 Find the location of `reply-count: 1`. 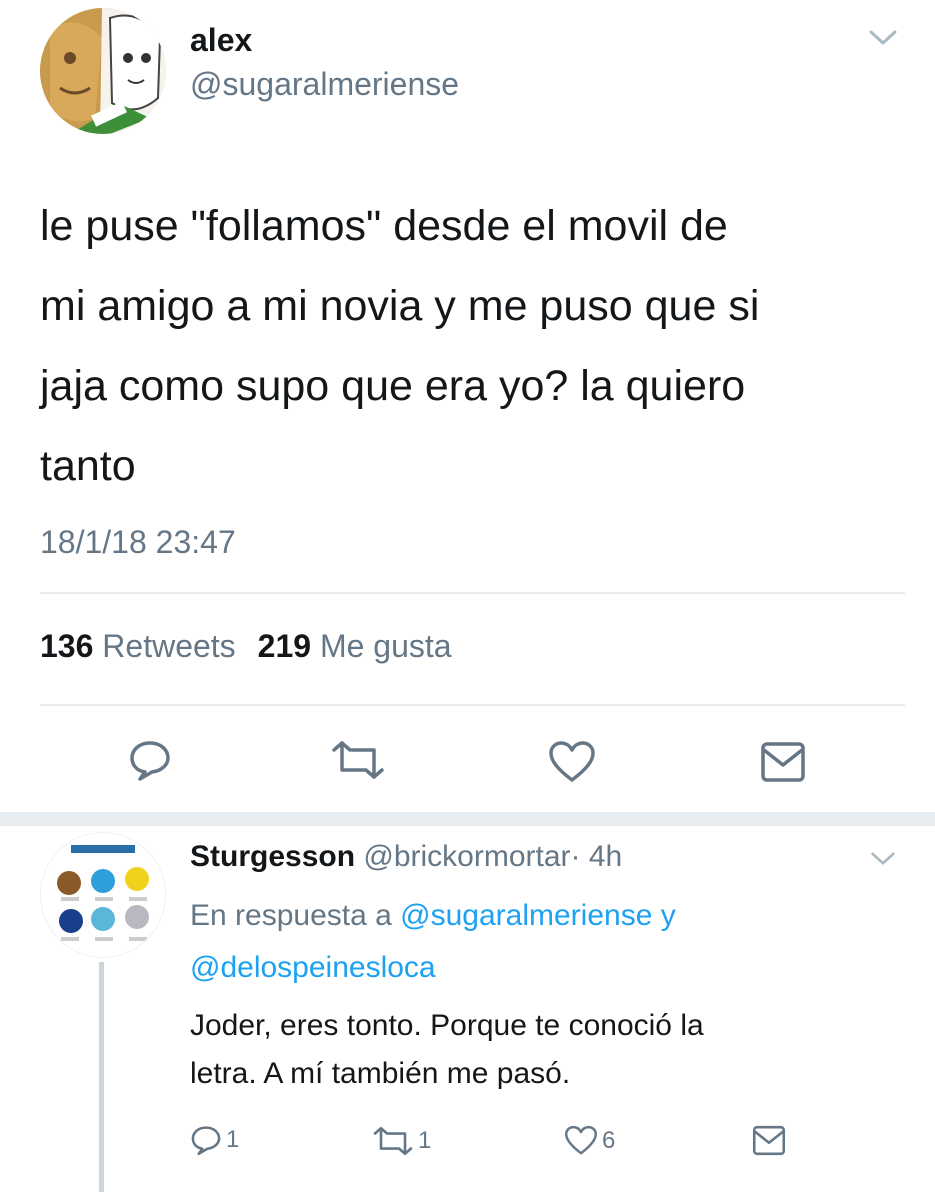

reply-count: 1 is located at coordinates (233, 1139).